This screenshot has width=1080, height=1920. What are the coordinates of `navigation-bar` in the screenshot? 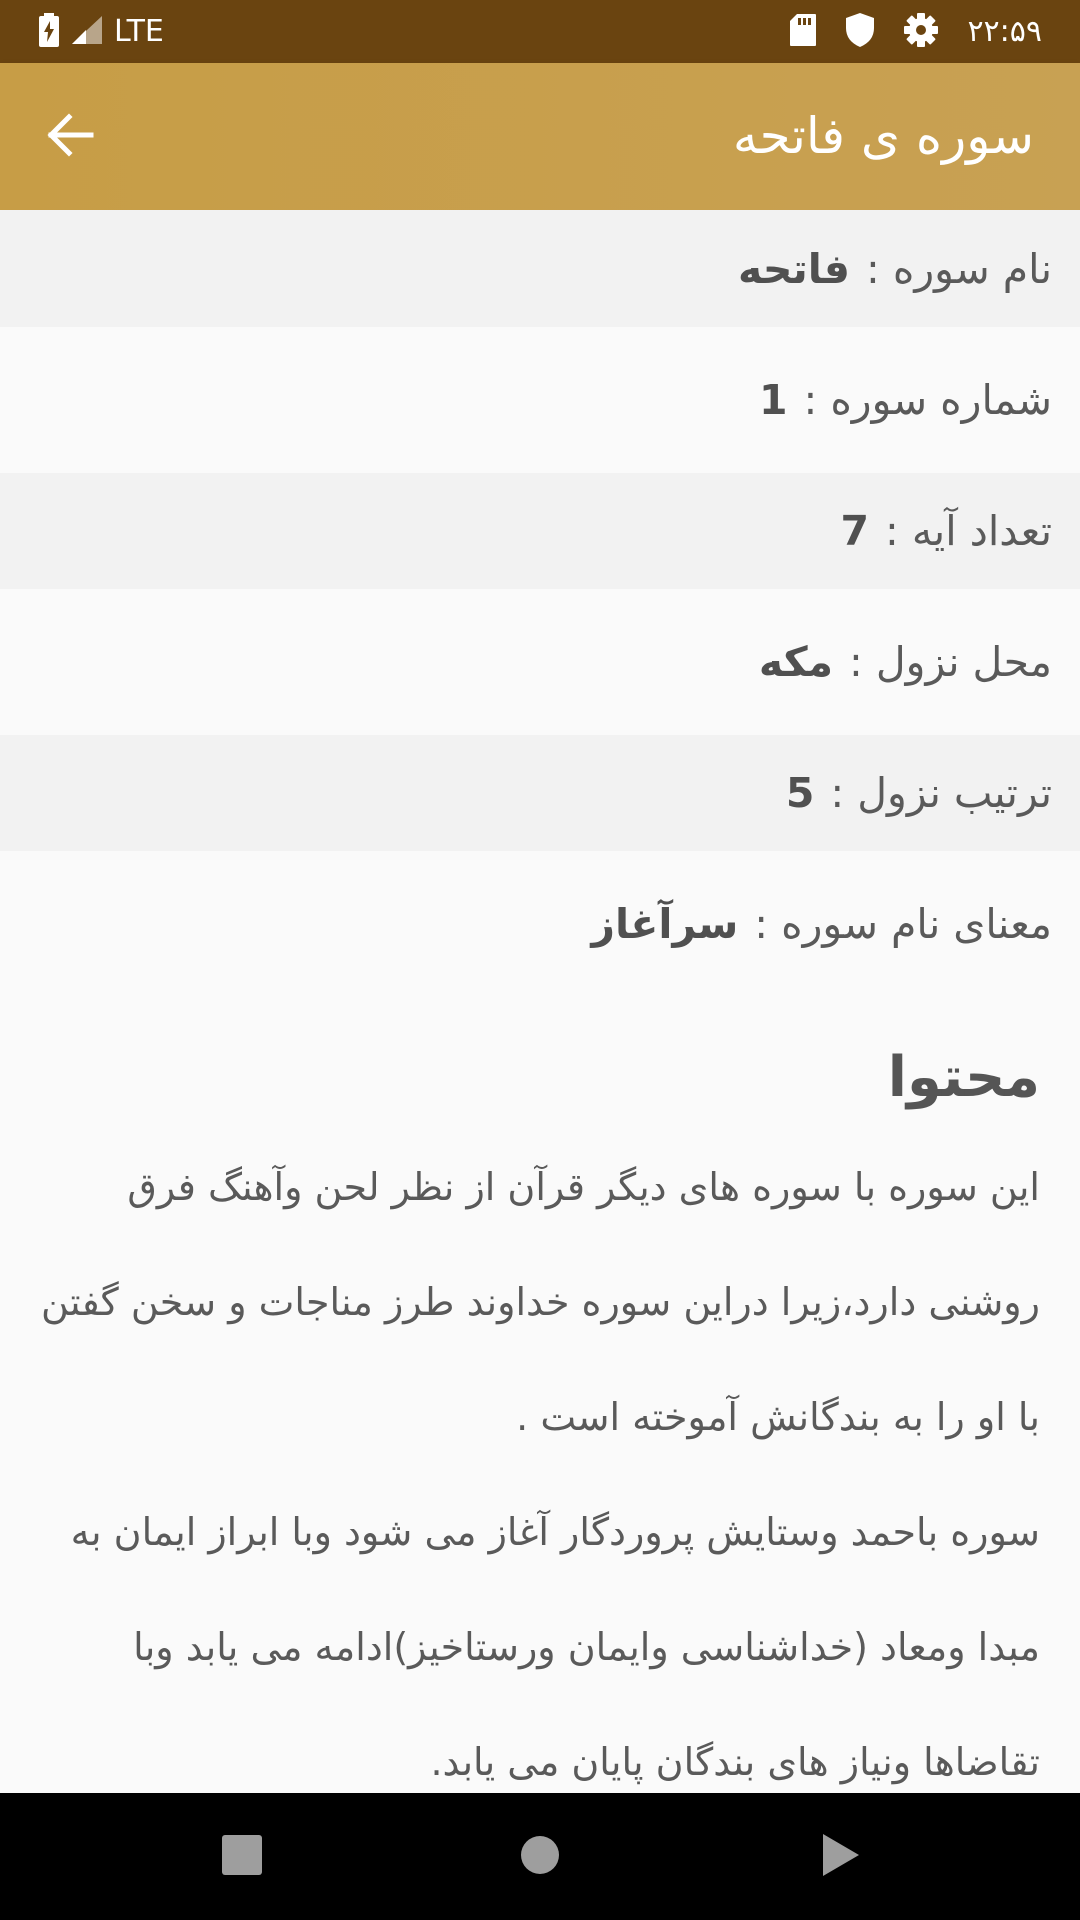 It's located at (540, 1856).